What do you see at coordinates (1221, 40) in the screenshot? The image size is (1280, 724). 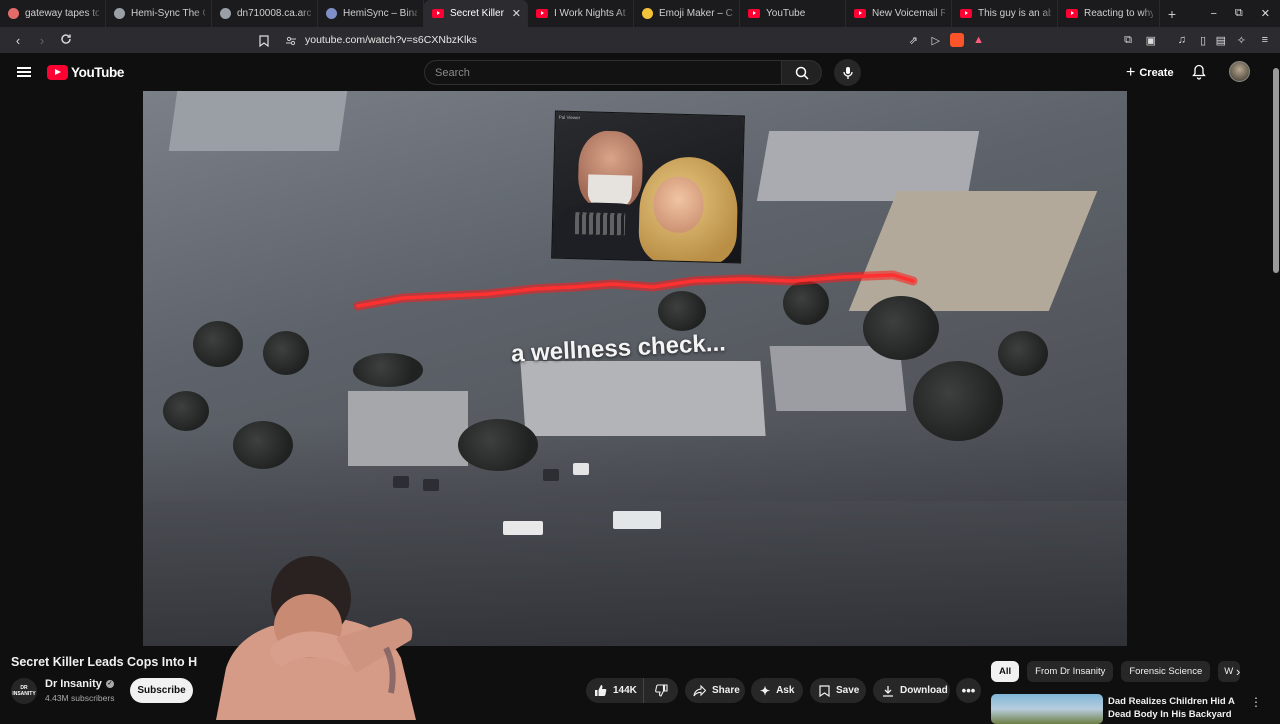 I see `wallet-icon: ▤` at bounding box center [1221, 40].